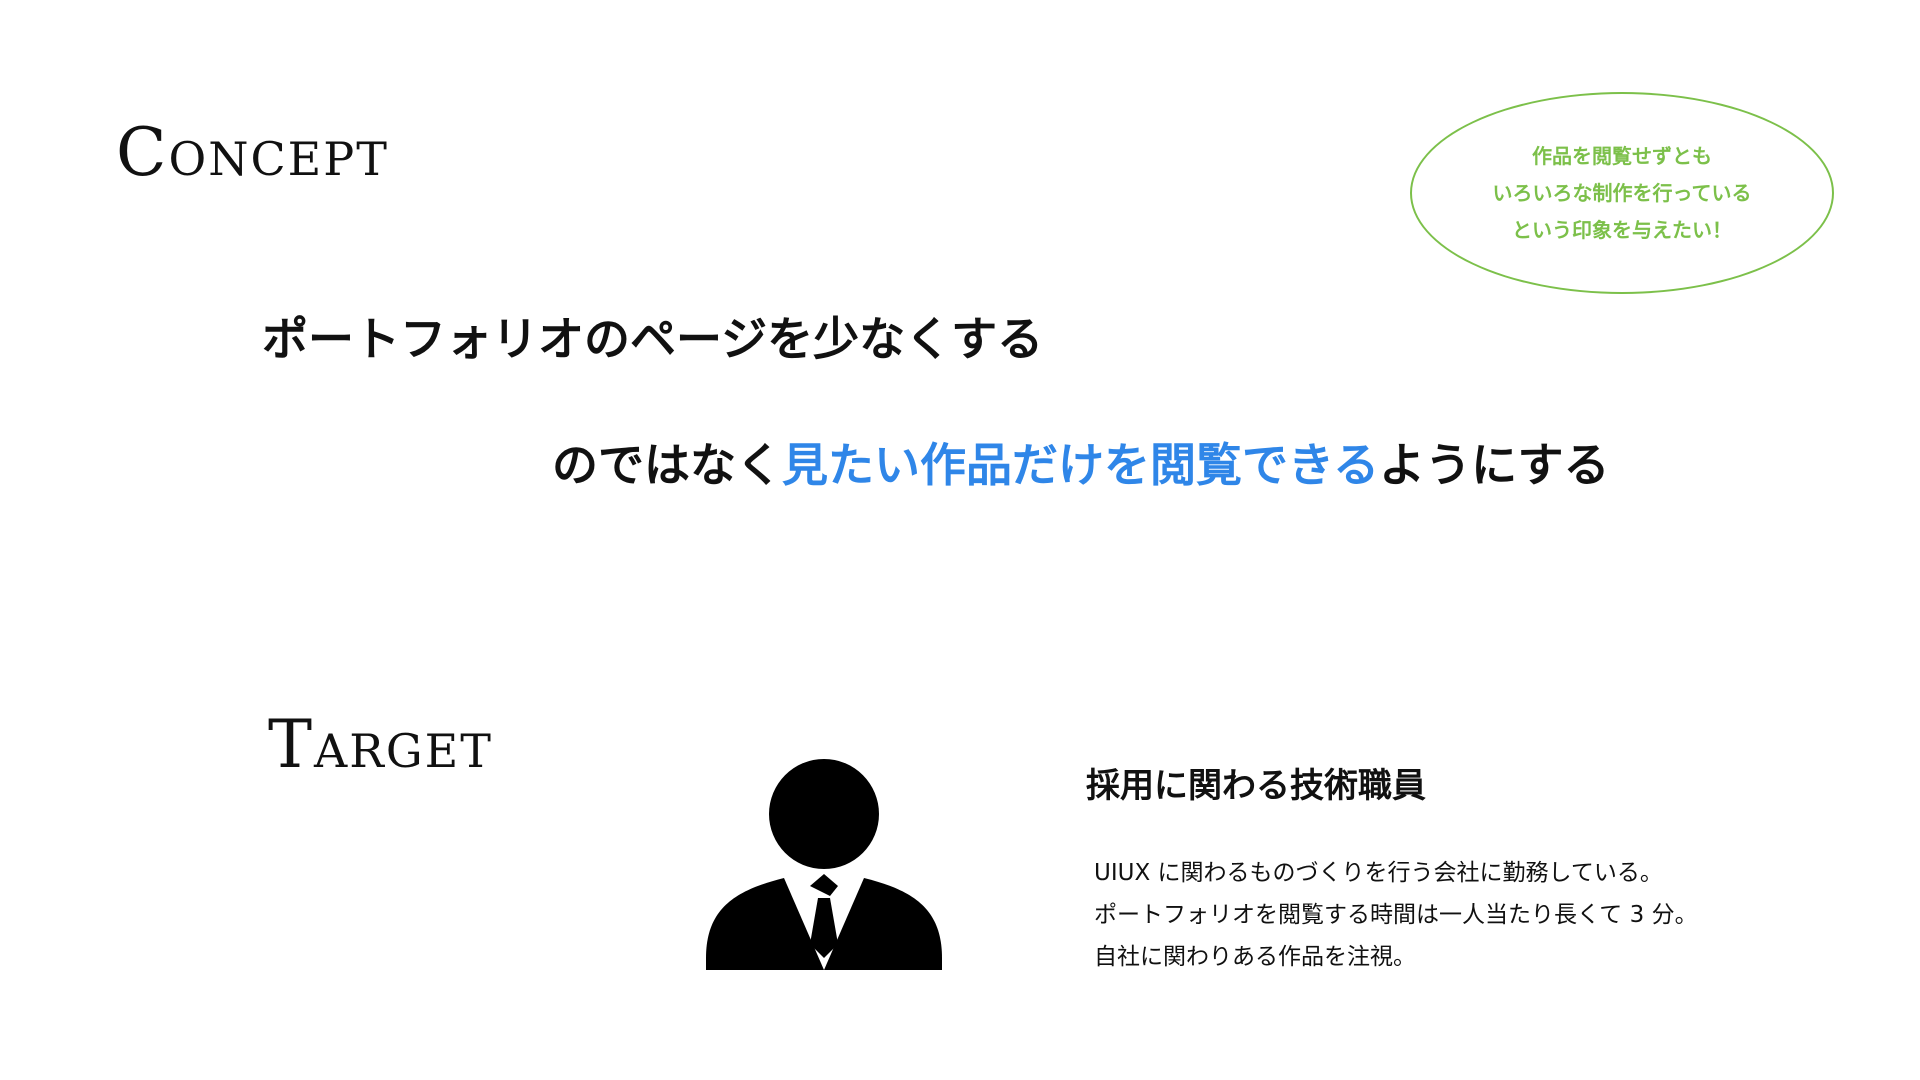 This screenshot has height=1080, width=1920. I want to click on description-line: UIUX に関わるものづくりを行う会社に勤務している。, so click(1378, 873).